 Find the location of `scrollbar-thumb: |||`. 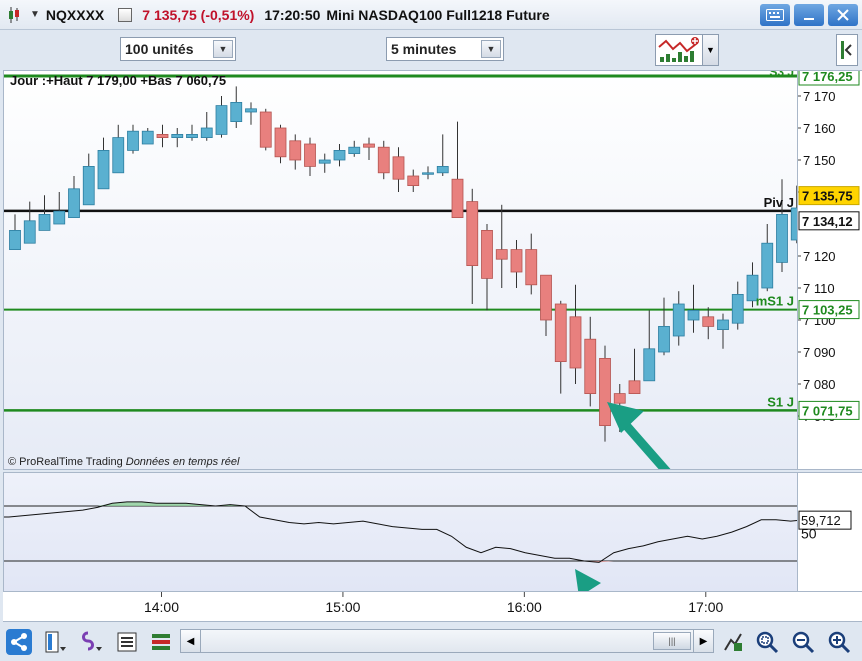

scrollbar-thumb: ||| is located at coordinates (672, 641).